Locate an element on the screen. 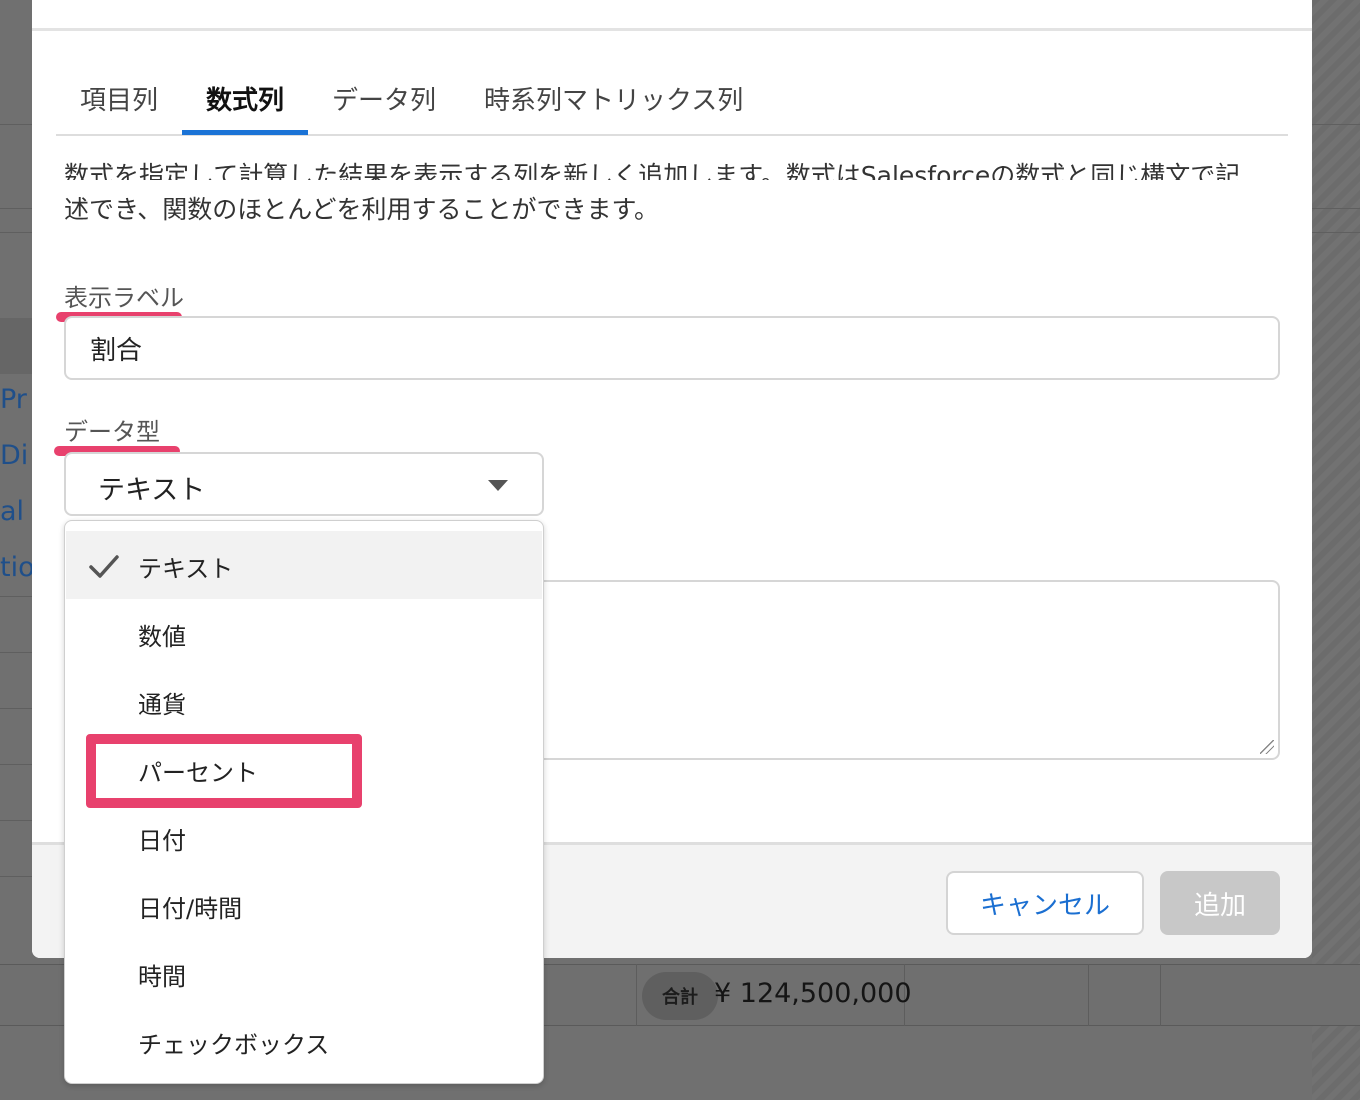  total-badge: 合計 is located at coordinates (680, 996).